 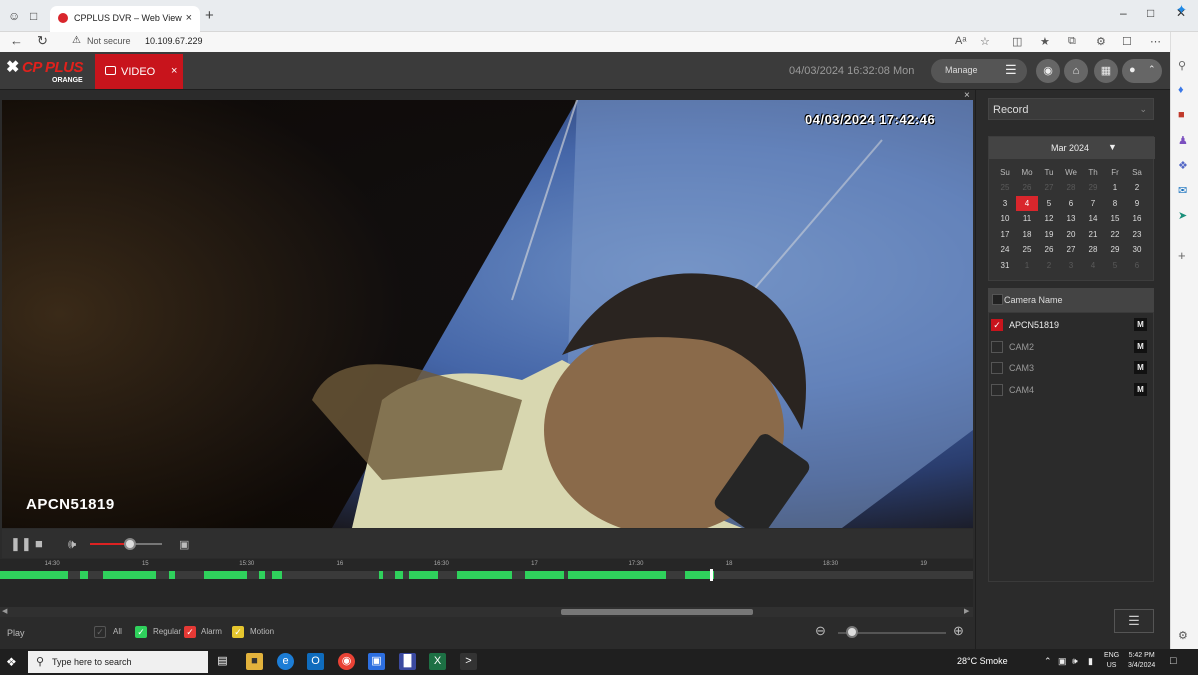 I want to click on outlook-icon: ✉, so click(x=1182, y=190).